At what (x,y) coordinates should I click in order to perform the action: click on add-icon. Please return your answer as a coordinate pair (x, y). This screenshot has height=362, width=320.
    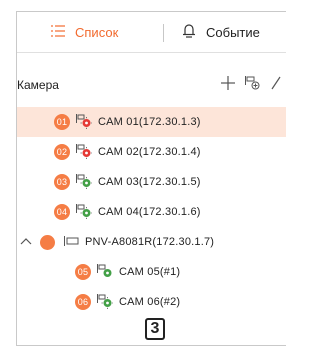
    Looking at the image, I should click on (228, 85).